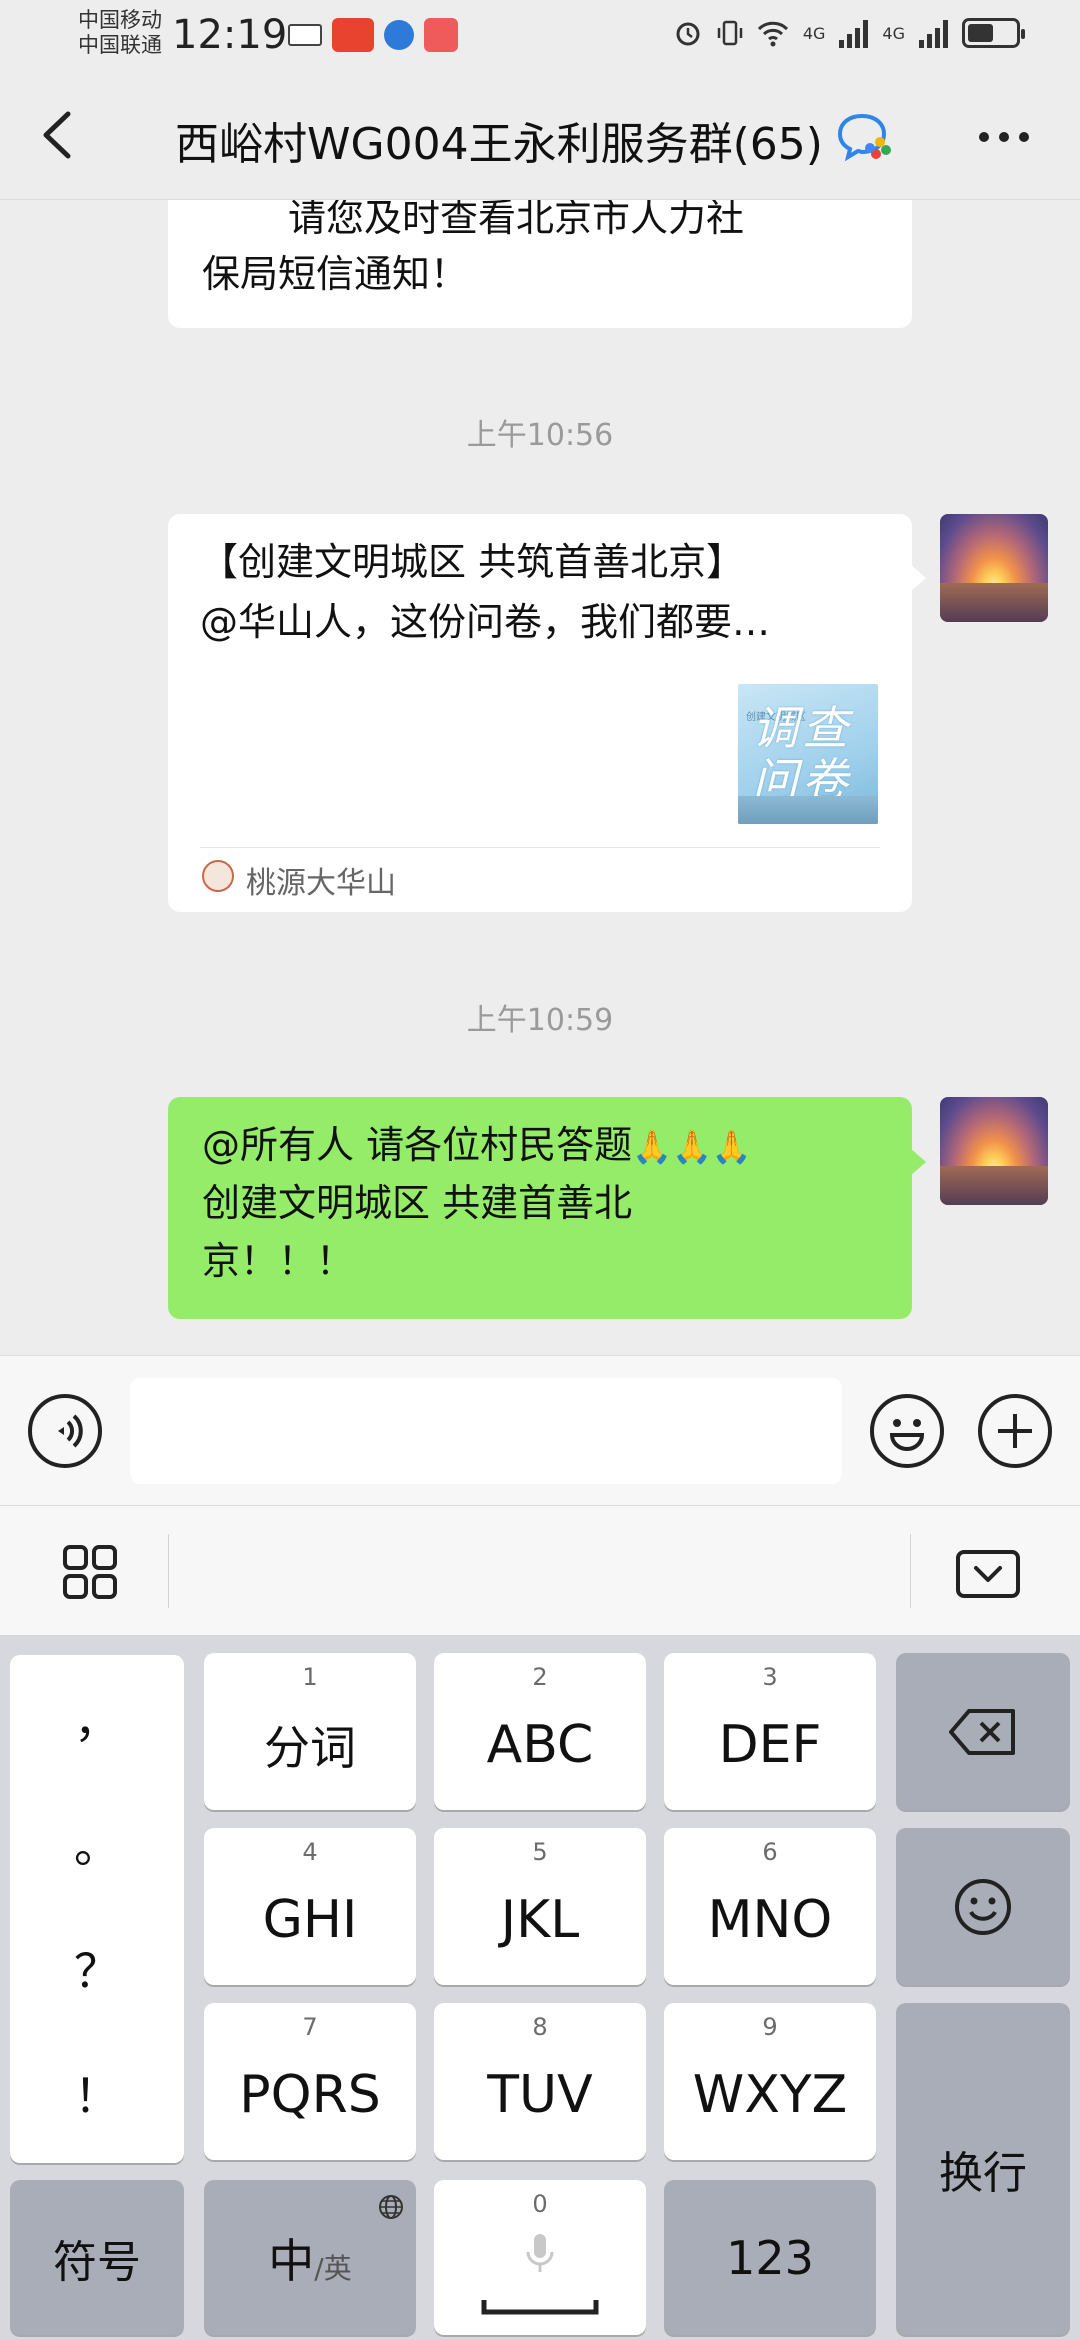 The image size is (1080, 2340). Describe the element at coordinates (58, 135) in the screenshot. I see `chevron-left-icon` at that location.